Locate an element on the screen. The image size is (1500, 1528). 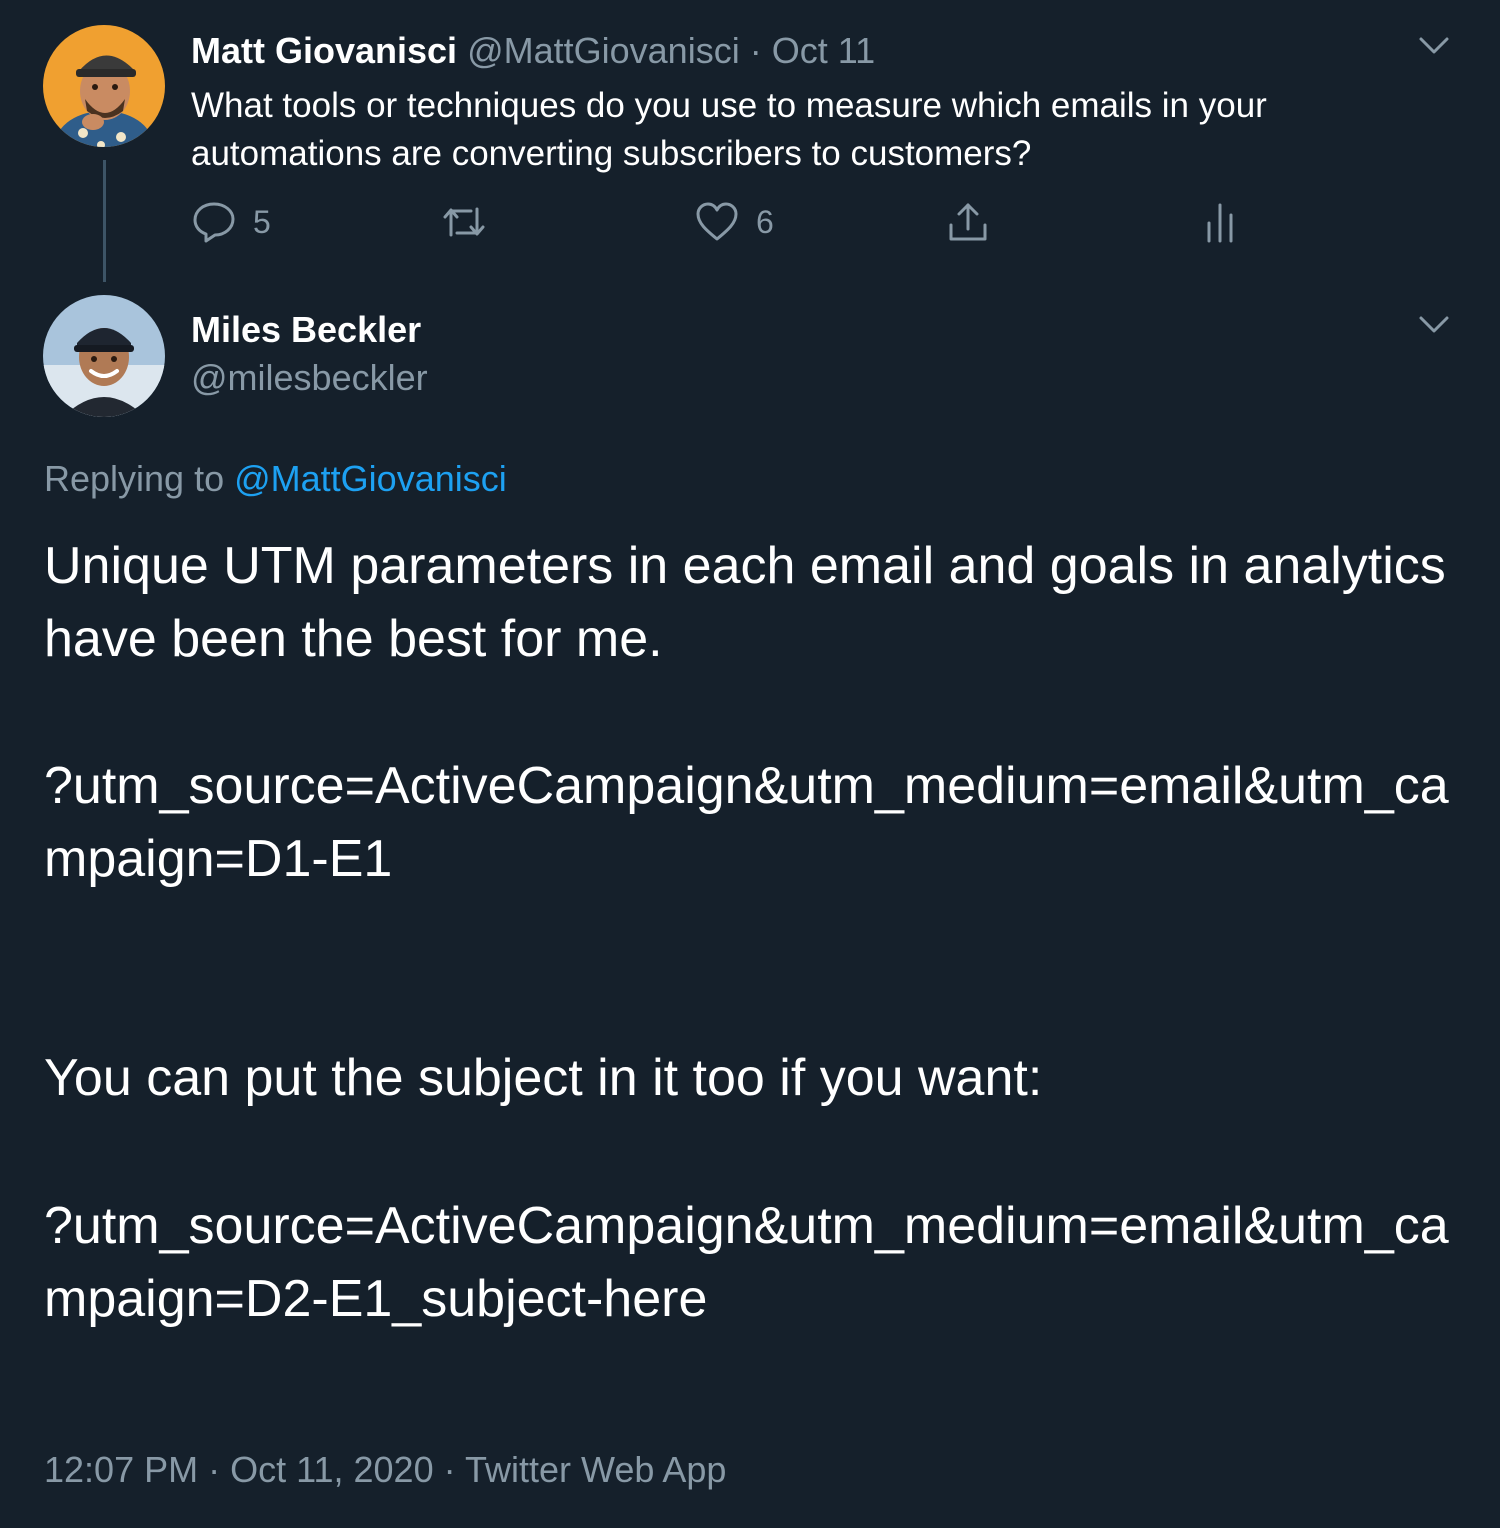
like-count: 6 is located at coordinates (765, 221).